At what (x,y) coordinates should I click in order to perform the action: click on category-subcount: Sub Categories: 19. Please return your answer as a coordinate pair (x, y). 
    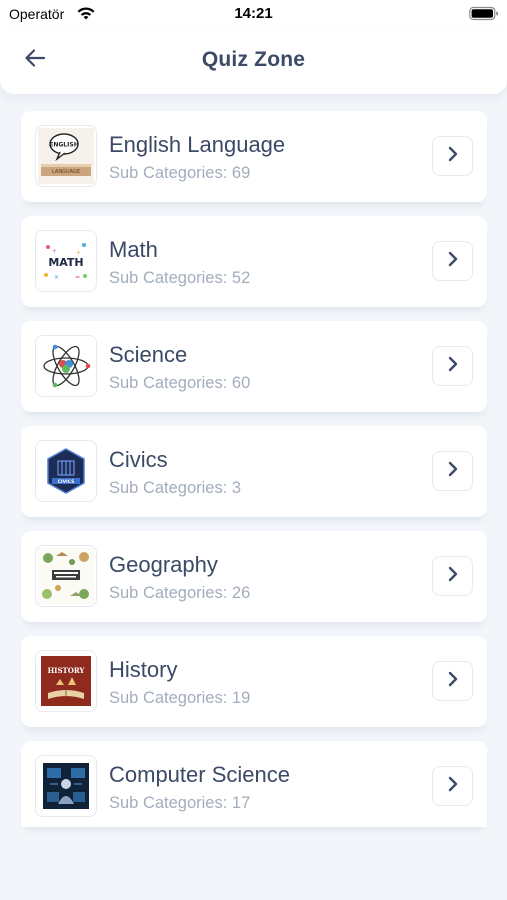
    Looking at the image, I should click on (180, 698).